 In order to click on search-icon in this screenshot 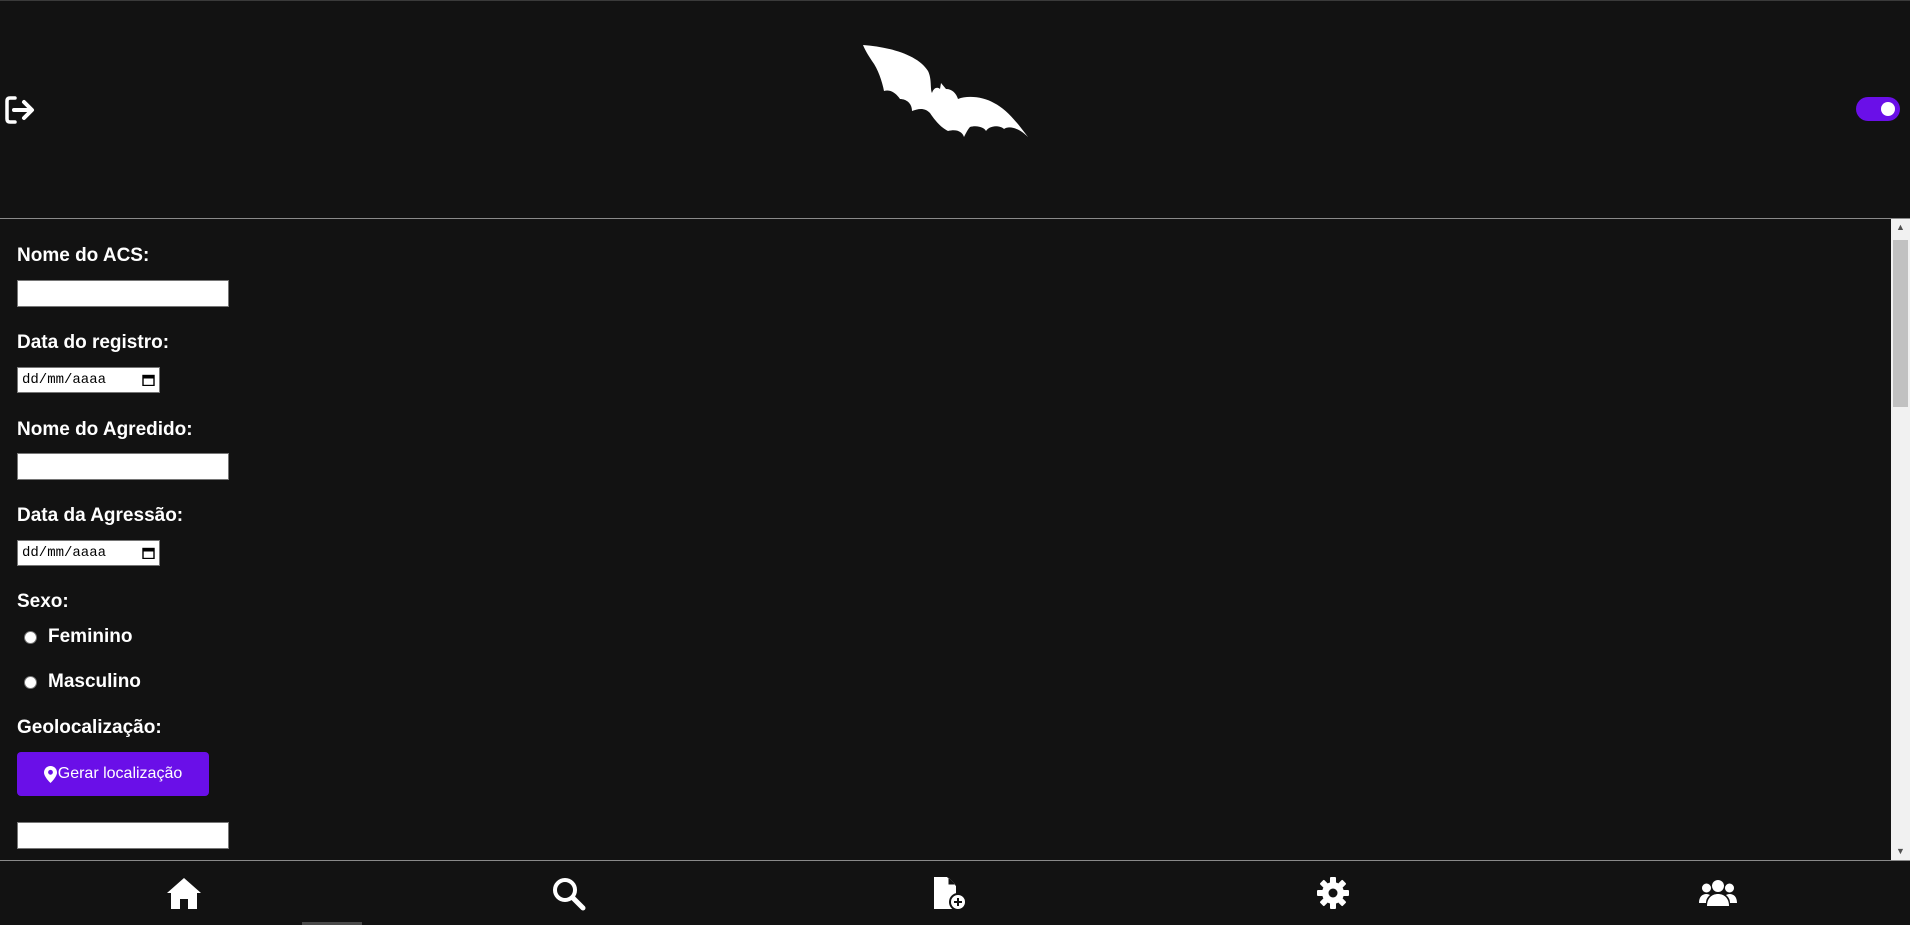, I will do `click(568, 893)`.